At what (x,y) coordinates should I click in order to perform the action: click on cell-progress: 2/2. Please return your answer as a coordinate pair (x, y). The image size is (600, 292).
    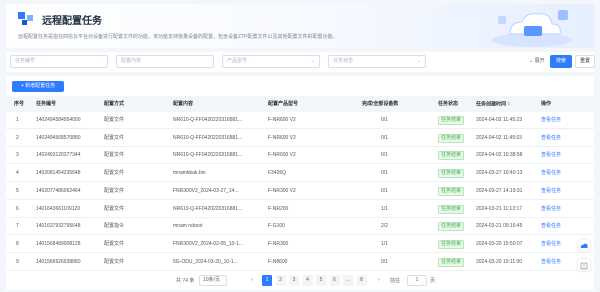
    Looking at the image, I should click on (384, 226).